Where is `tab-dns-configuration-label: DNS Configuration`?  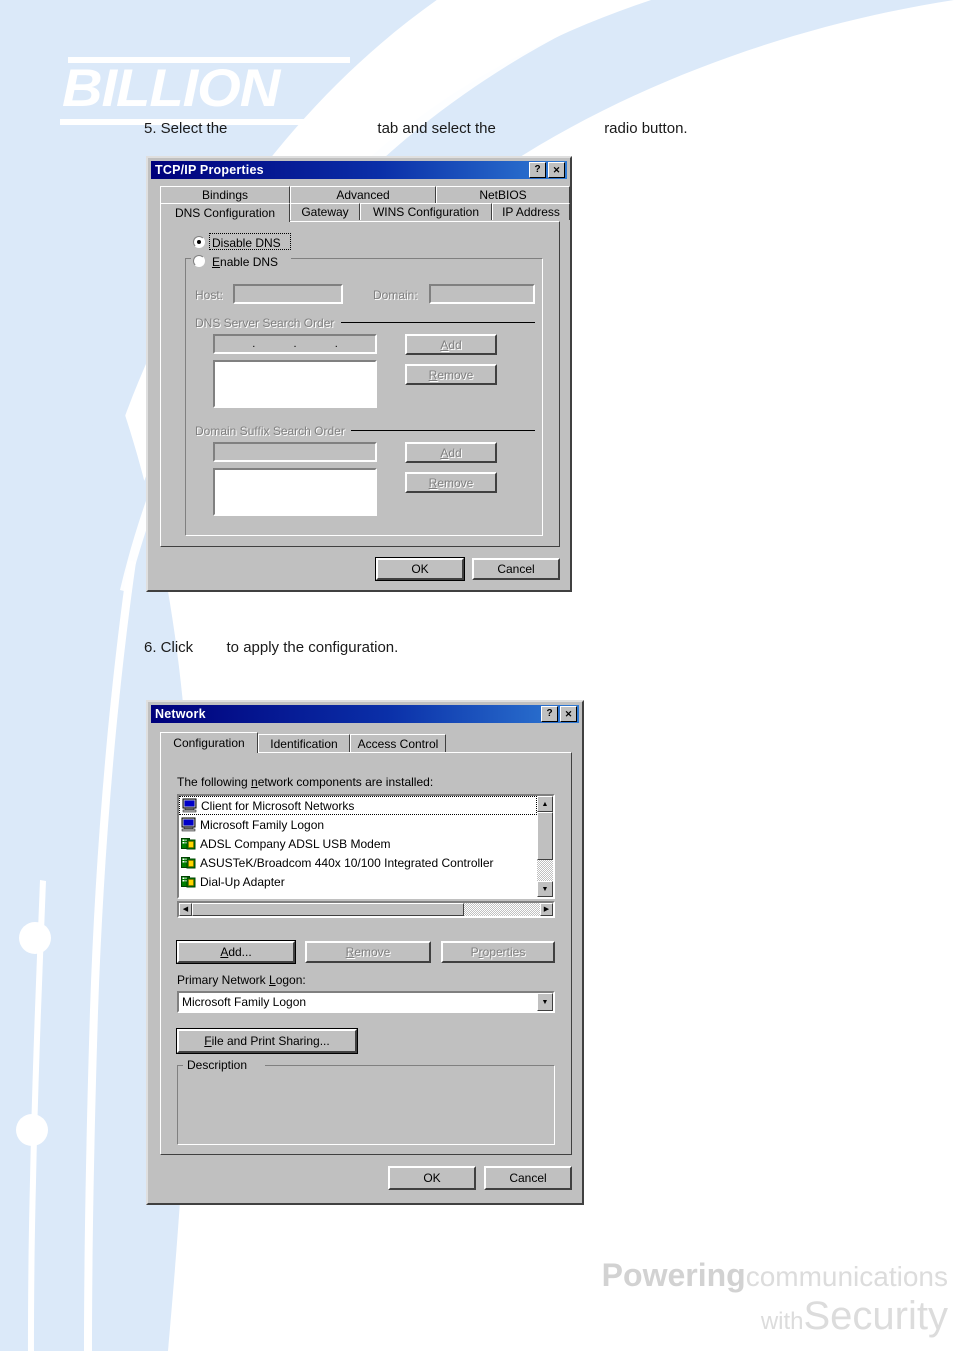 tab-dns-configuration-label: DNS Configuration is located at coordinates (225, 213).